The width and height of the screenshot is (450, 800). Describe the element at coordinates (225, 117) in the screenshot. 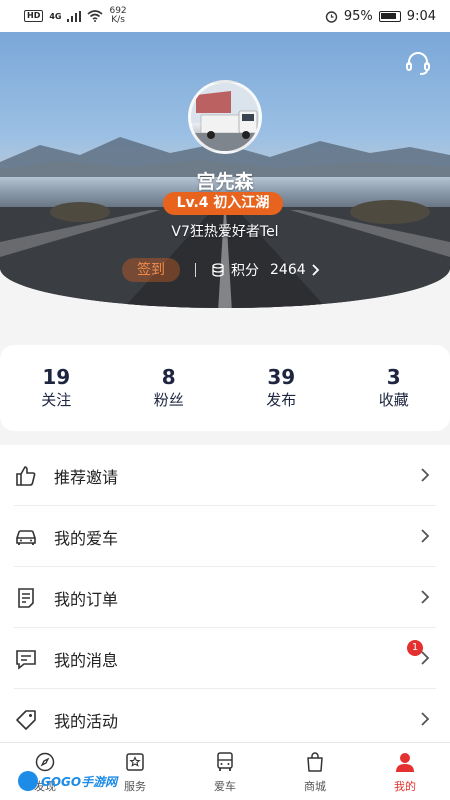

I see `avatar` at that location.